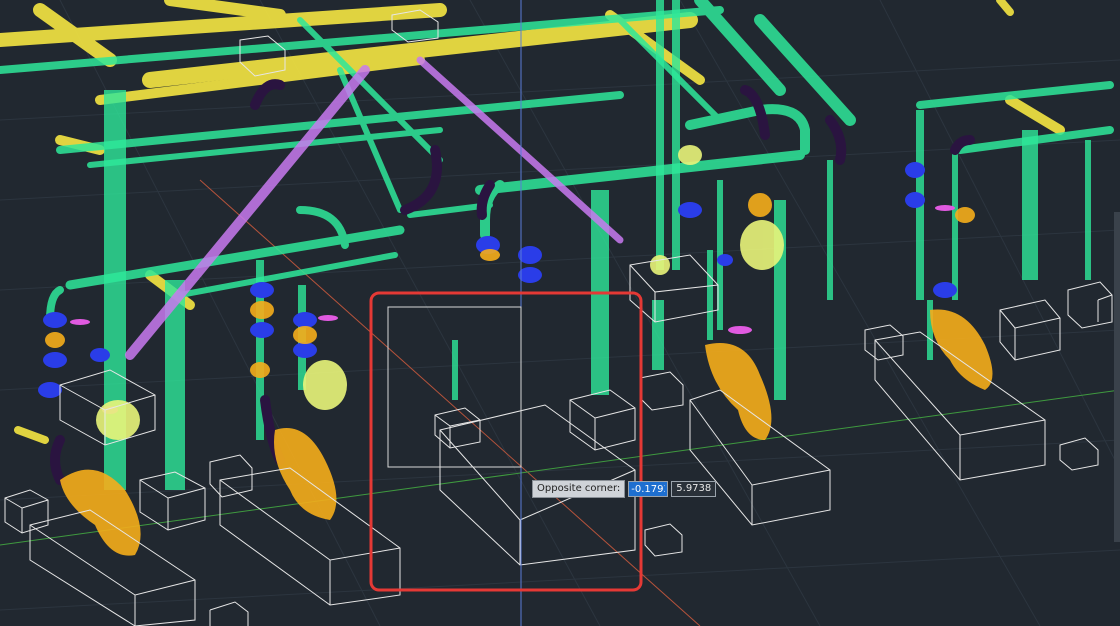 This screenshot has height=626, width=1120. Describe the element at coordinates (579, 489) in the screenshot. I see `prompt-label: Opposite corner:` at that location.